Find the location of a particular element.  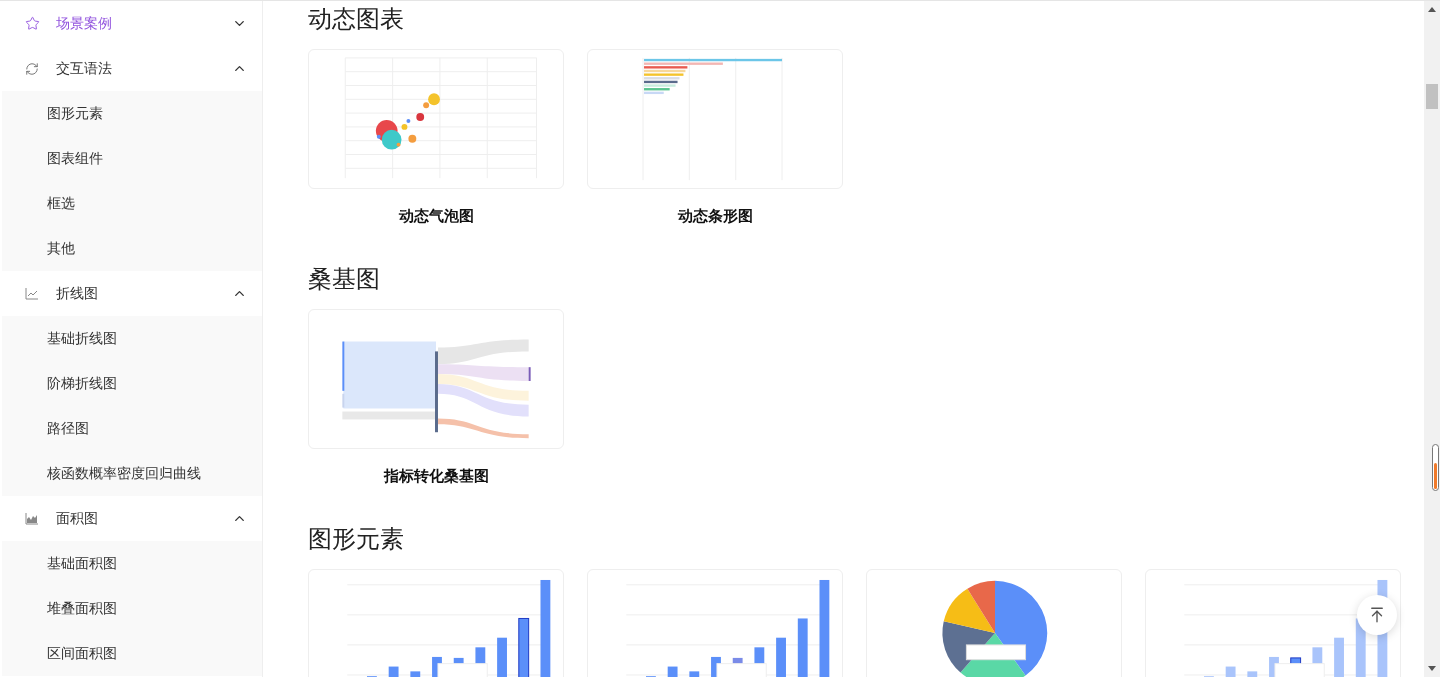

sidebar-item: 堆叠面积图 is located at coordinates (82, 608).